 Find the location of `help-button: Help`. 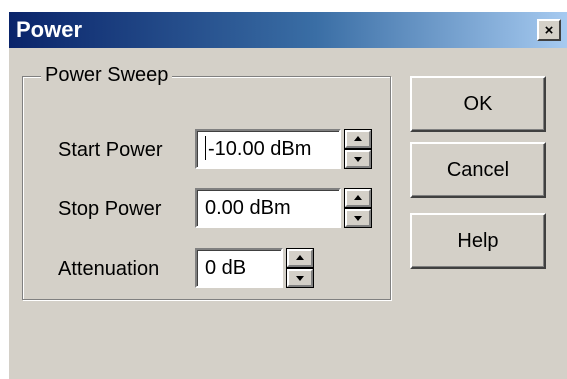

help-button: Help is located at coordinates (478, 241).